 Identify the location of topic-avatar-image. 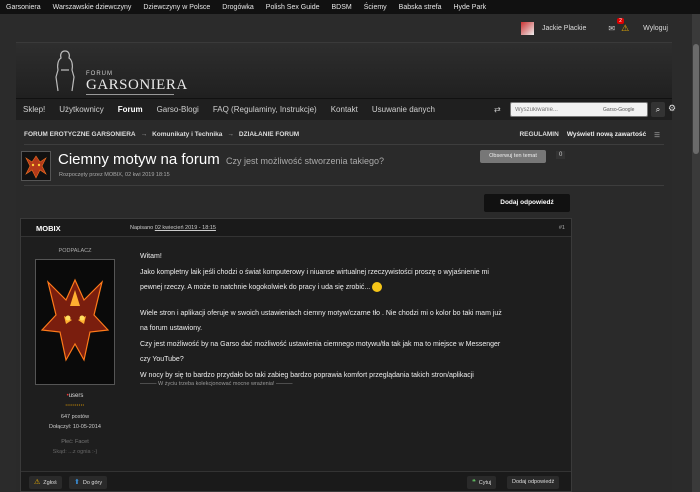
(36, 167).